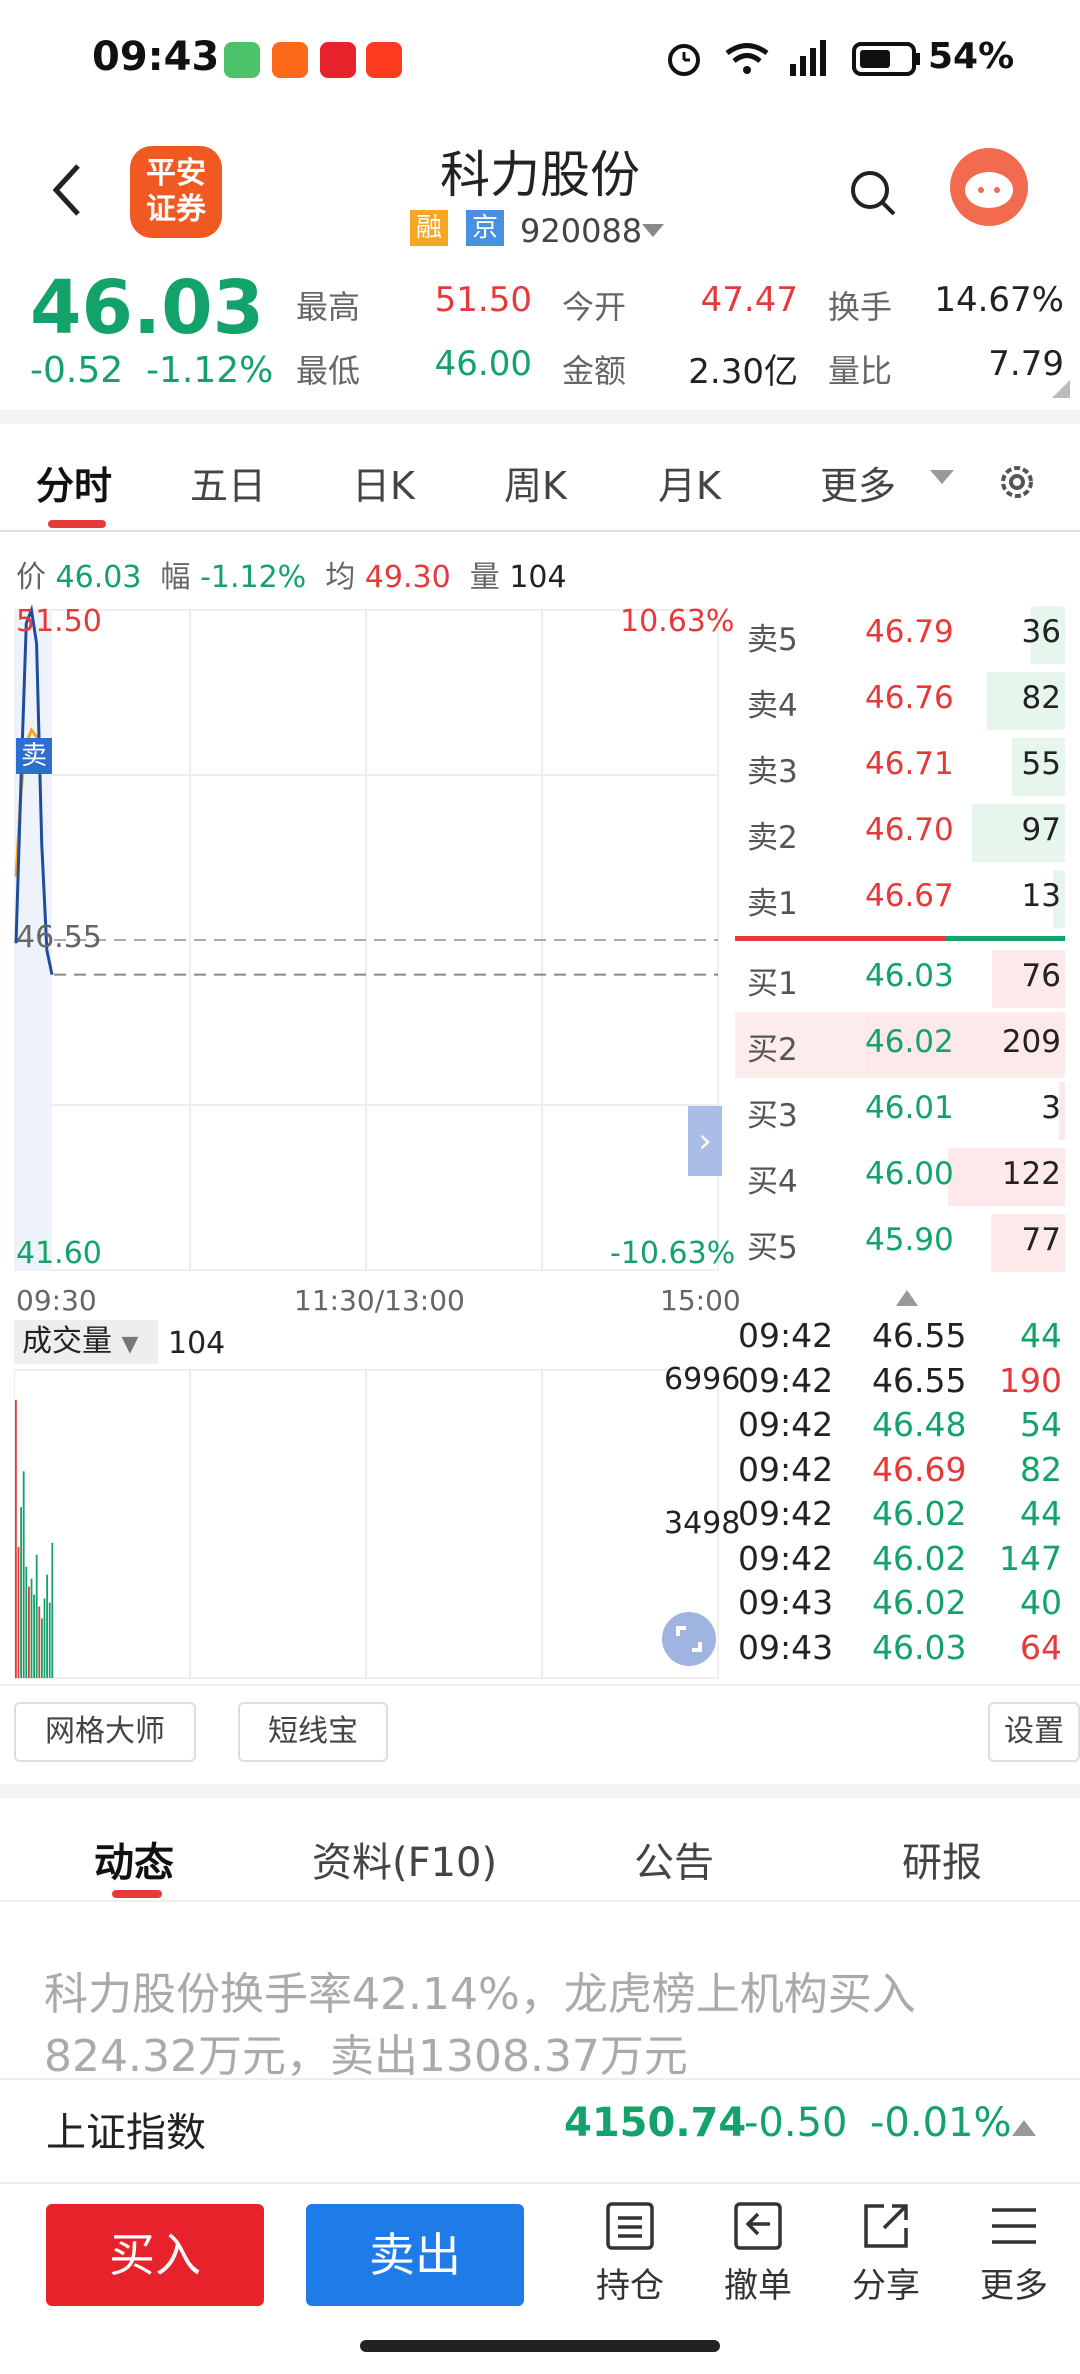 The width and height of the screenshot is (1080, 2374). What do you see at coordinates (1041, 976) in the screenshot?
I see `order-volume: 76` at bounding box center [1041, 976].